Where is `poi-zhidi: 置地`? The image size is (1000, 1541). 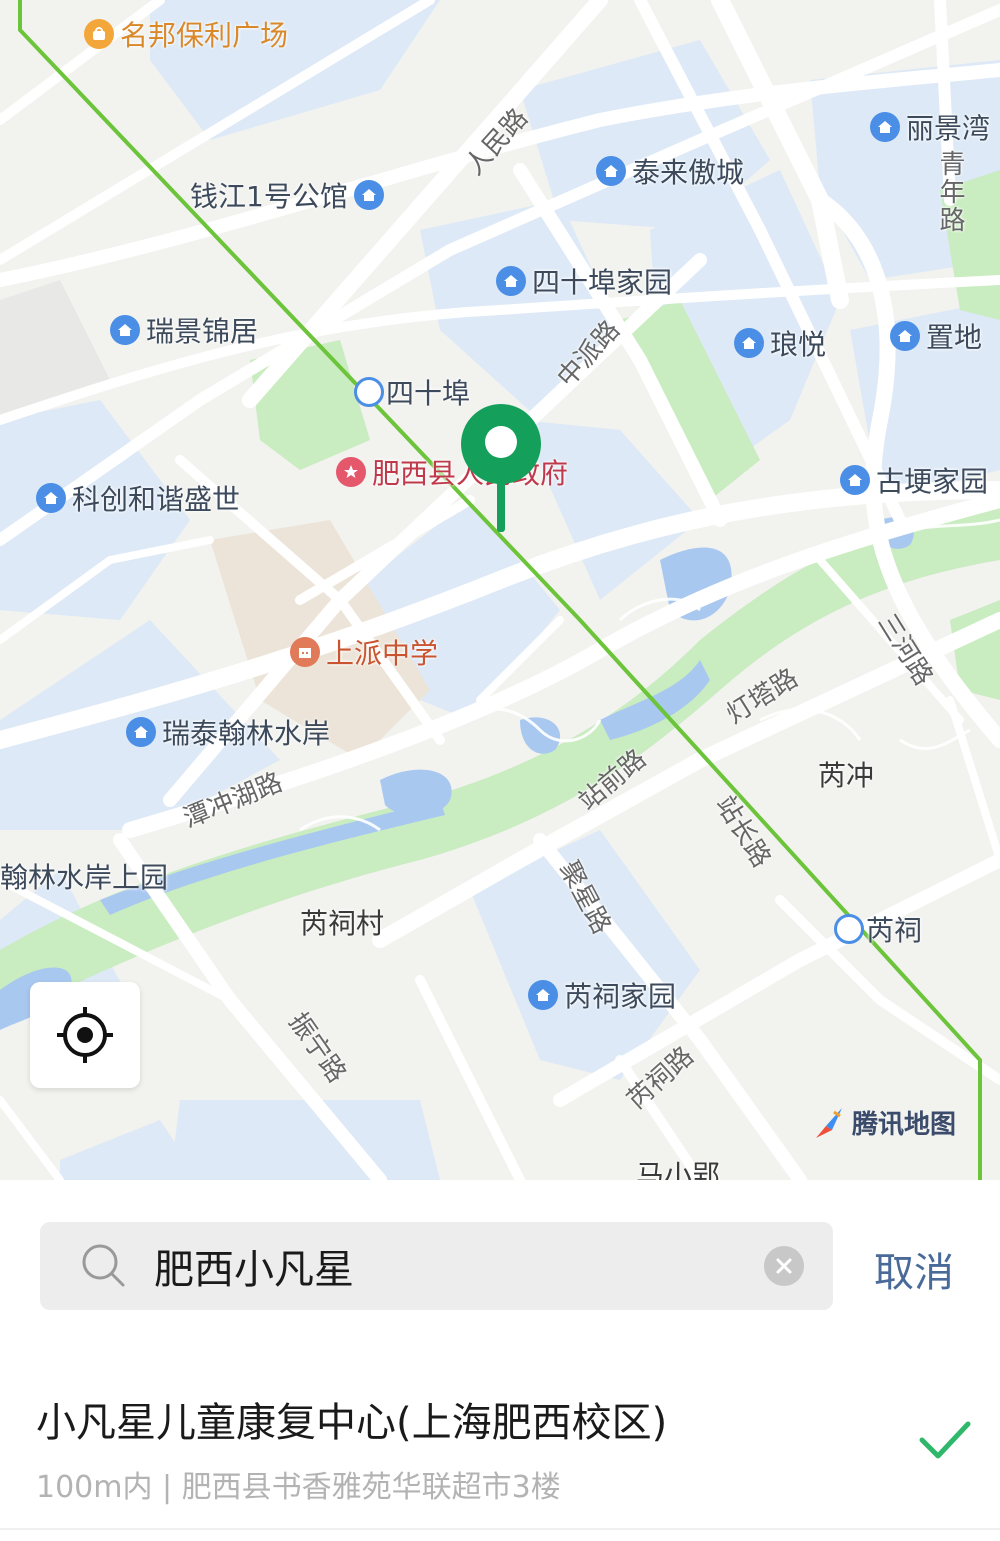
poi-zhidi: 置地 is located at coordinates (936, 336).